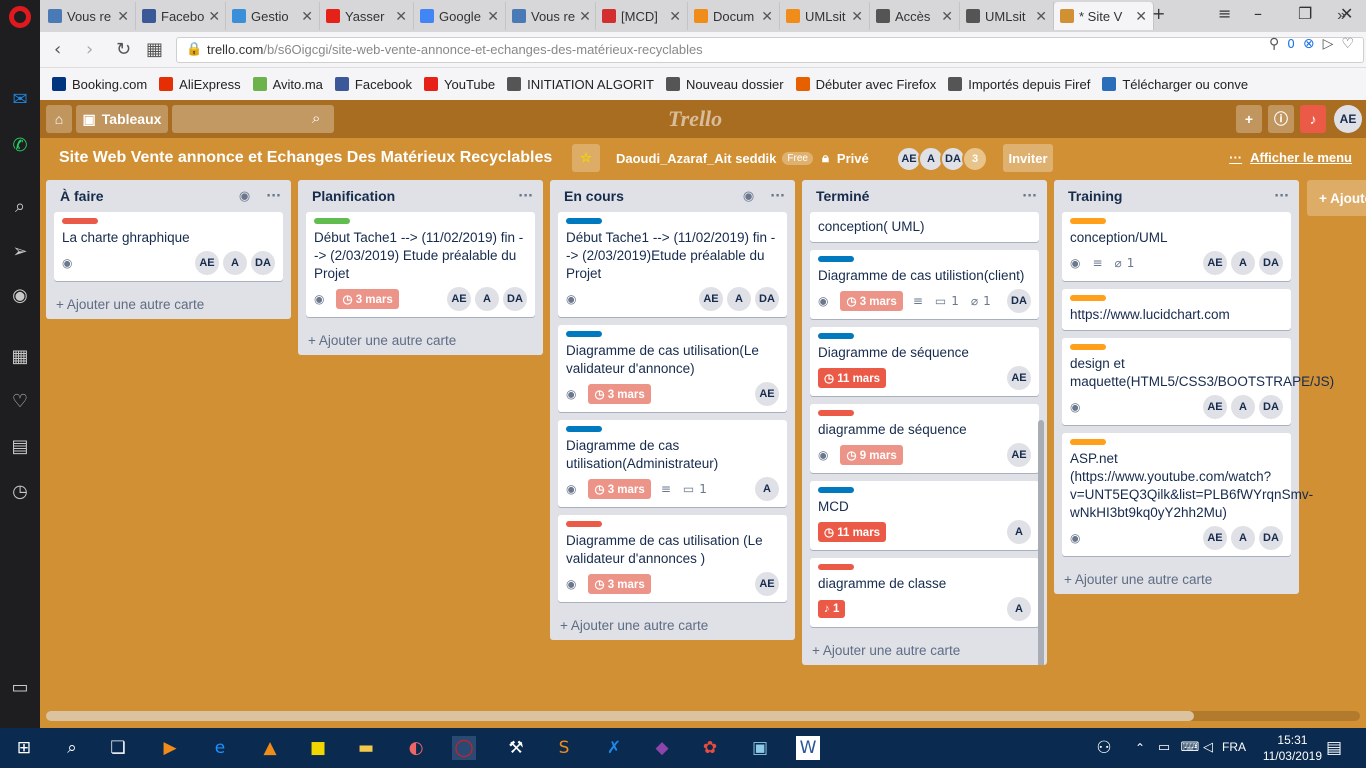 Image resolution: width=1366 pixels, height=768 pixels. I want to click on browser-tab: Facebo ✕, so click(181, 16).